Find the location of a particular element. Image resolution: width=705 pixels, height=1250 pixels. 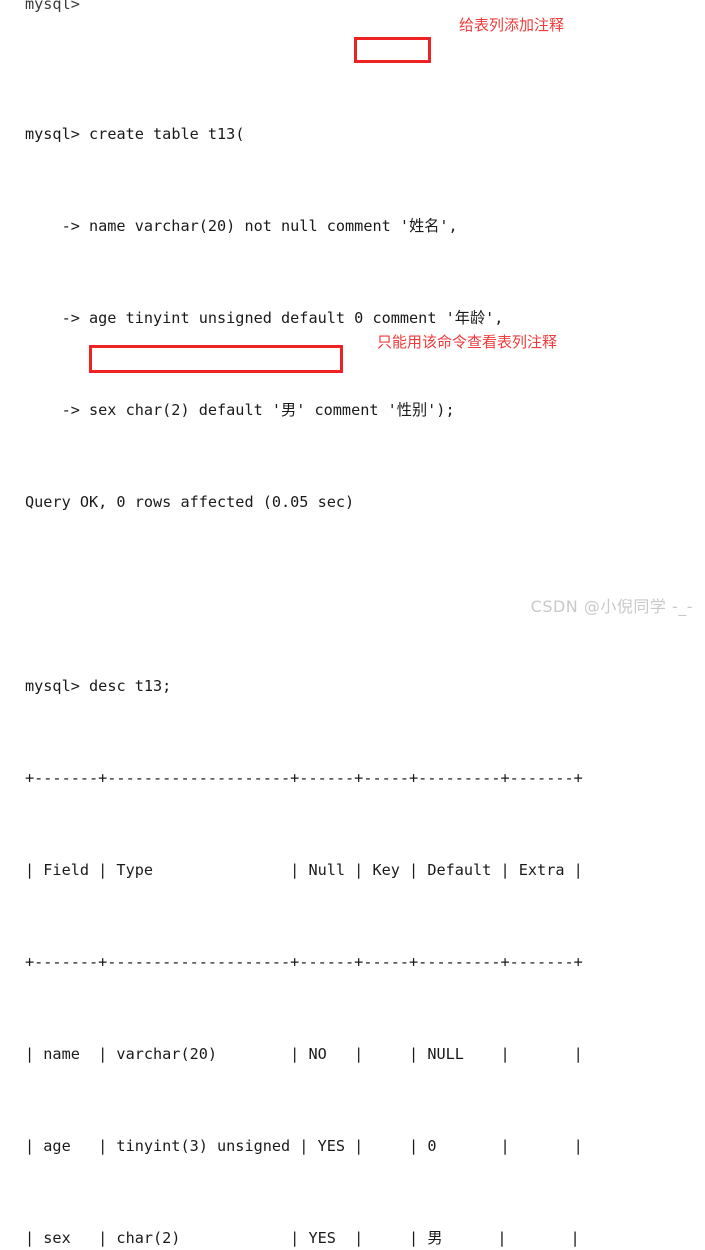

highlight-box-show-create-command is located at coordinates (216, 359).